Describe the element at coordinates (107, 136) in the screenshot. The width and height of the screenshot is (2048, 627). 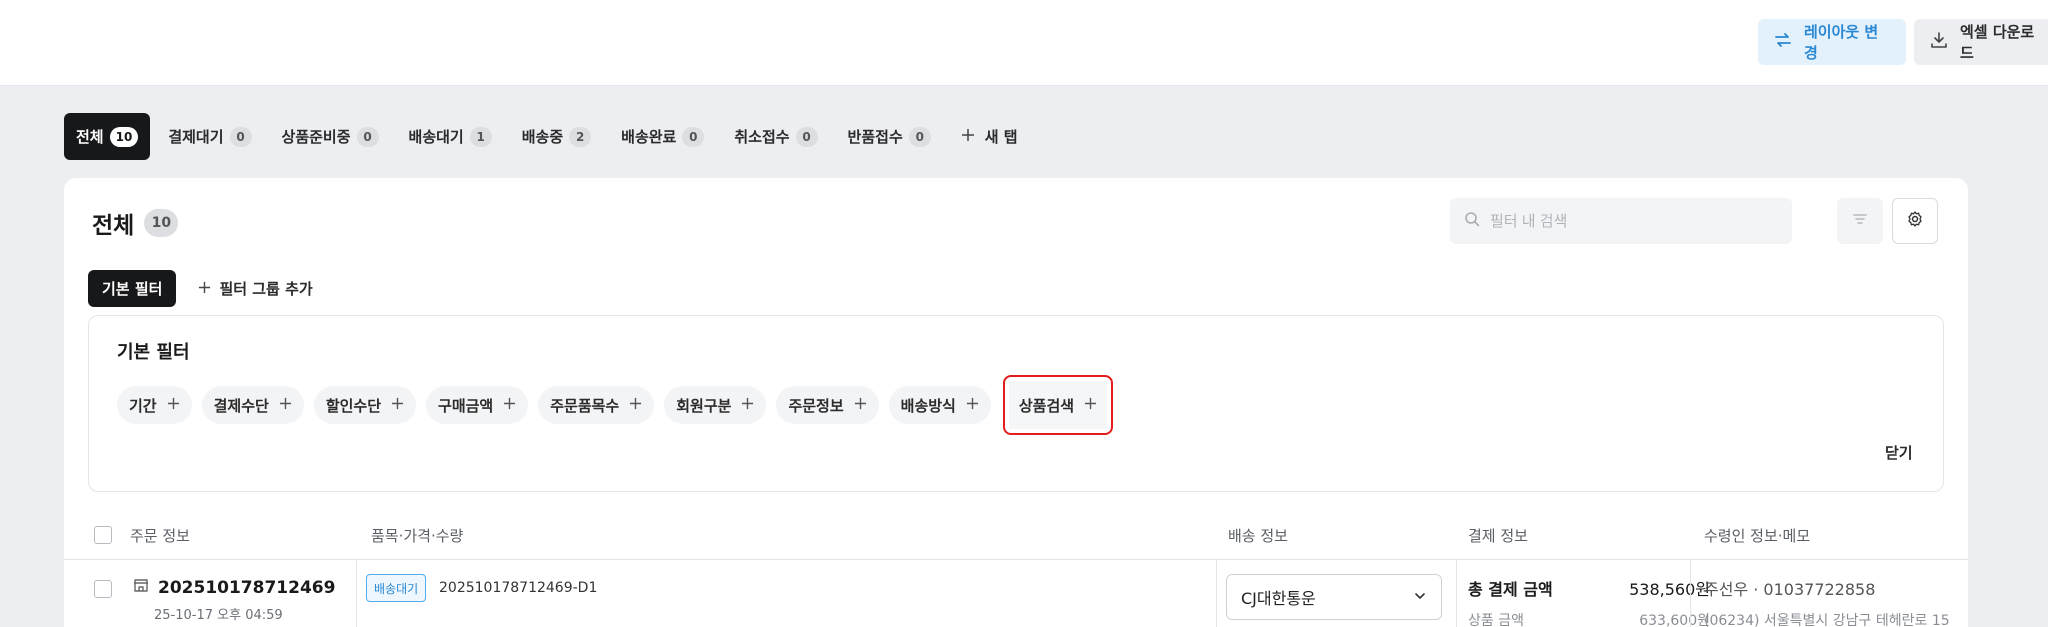
I see `tab-all: 전체 10` at that location.